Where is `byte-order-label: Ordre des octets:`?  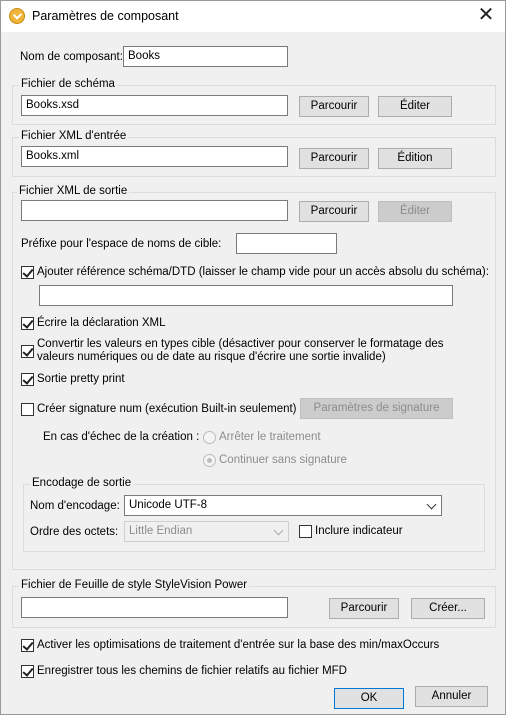 byte-order-label: Ordre des octets: is located at coordinates (74, 532).